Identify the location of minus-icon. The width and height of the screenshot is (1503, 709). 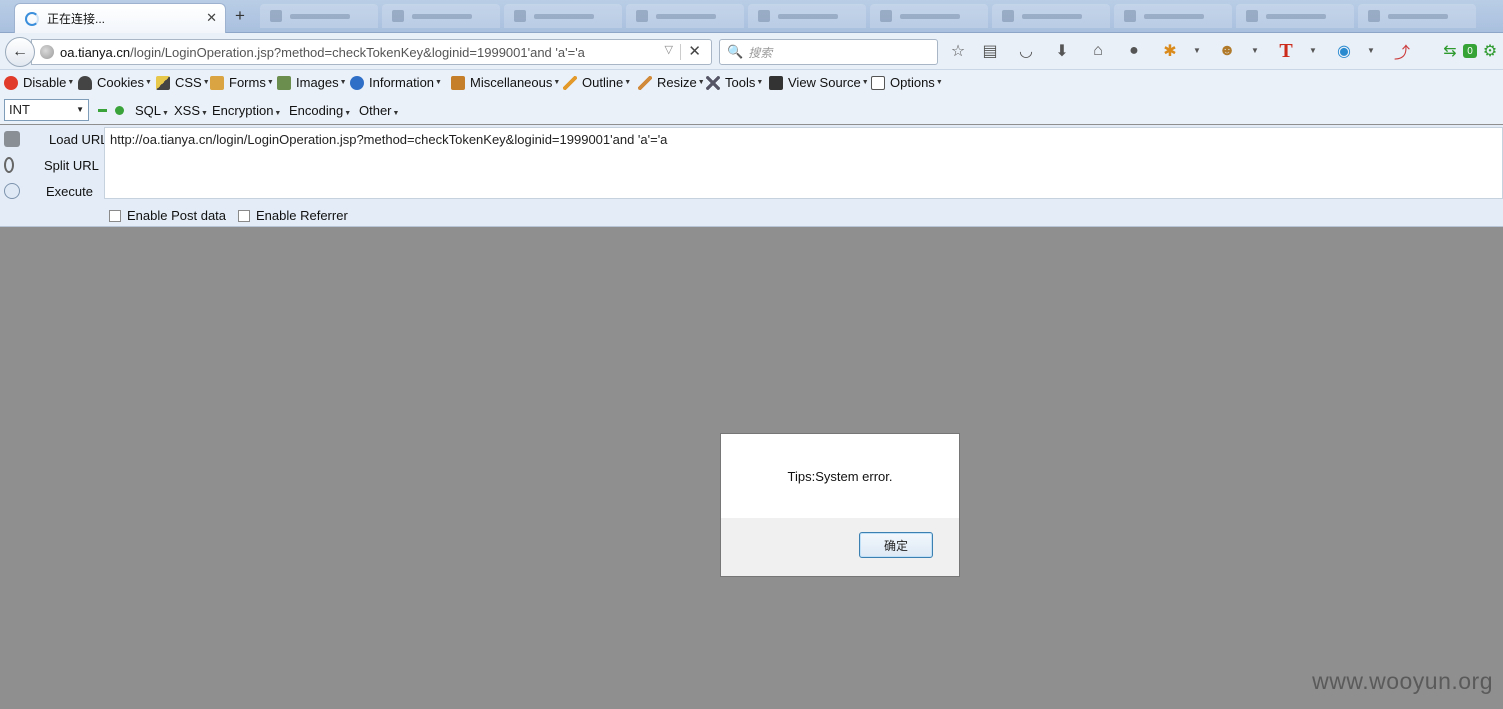
(102, 110).